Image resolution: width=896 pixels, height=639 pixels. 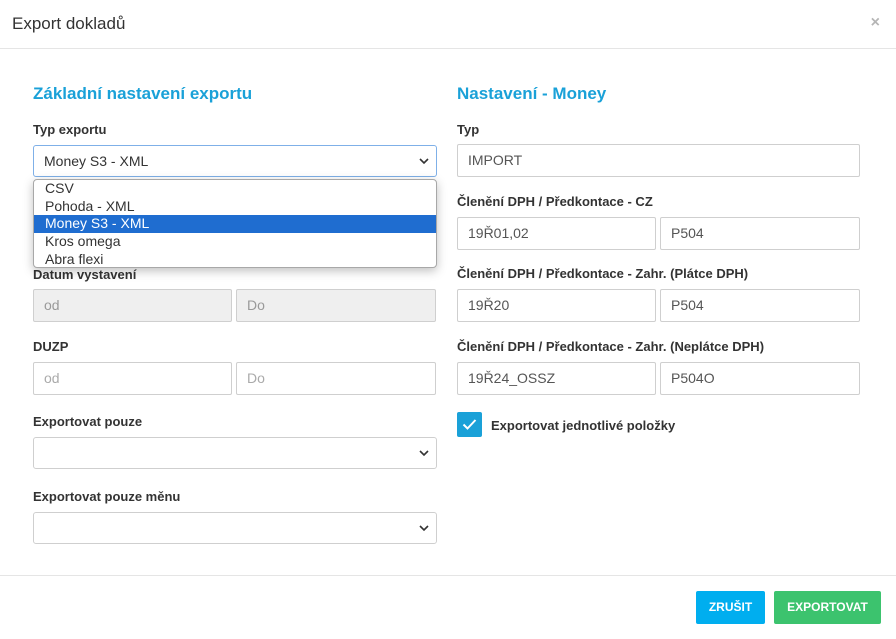 I want to click on duzp-label: DUZP, so click(x=51, y=346).